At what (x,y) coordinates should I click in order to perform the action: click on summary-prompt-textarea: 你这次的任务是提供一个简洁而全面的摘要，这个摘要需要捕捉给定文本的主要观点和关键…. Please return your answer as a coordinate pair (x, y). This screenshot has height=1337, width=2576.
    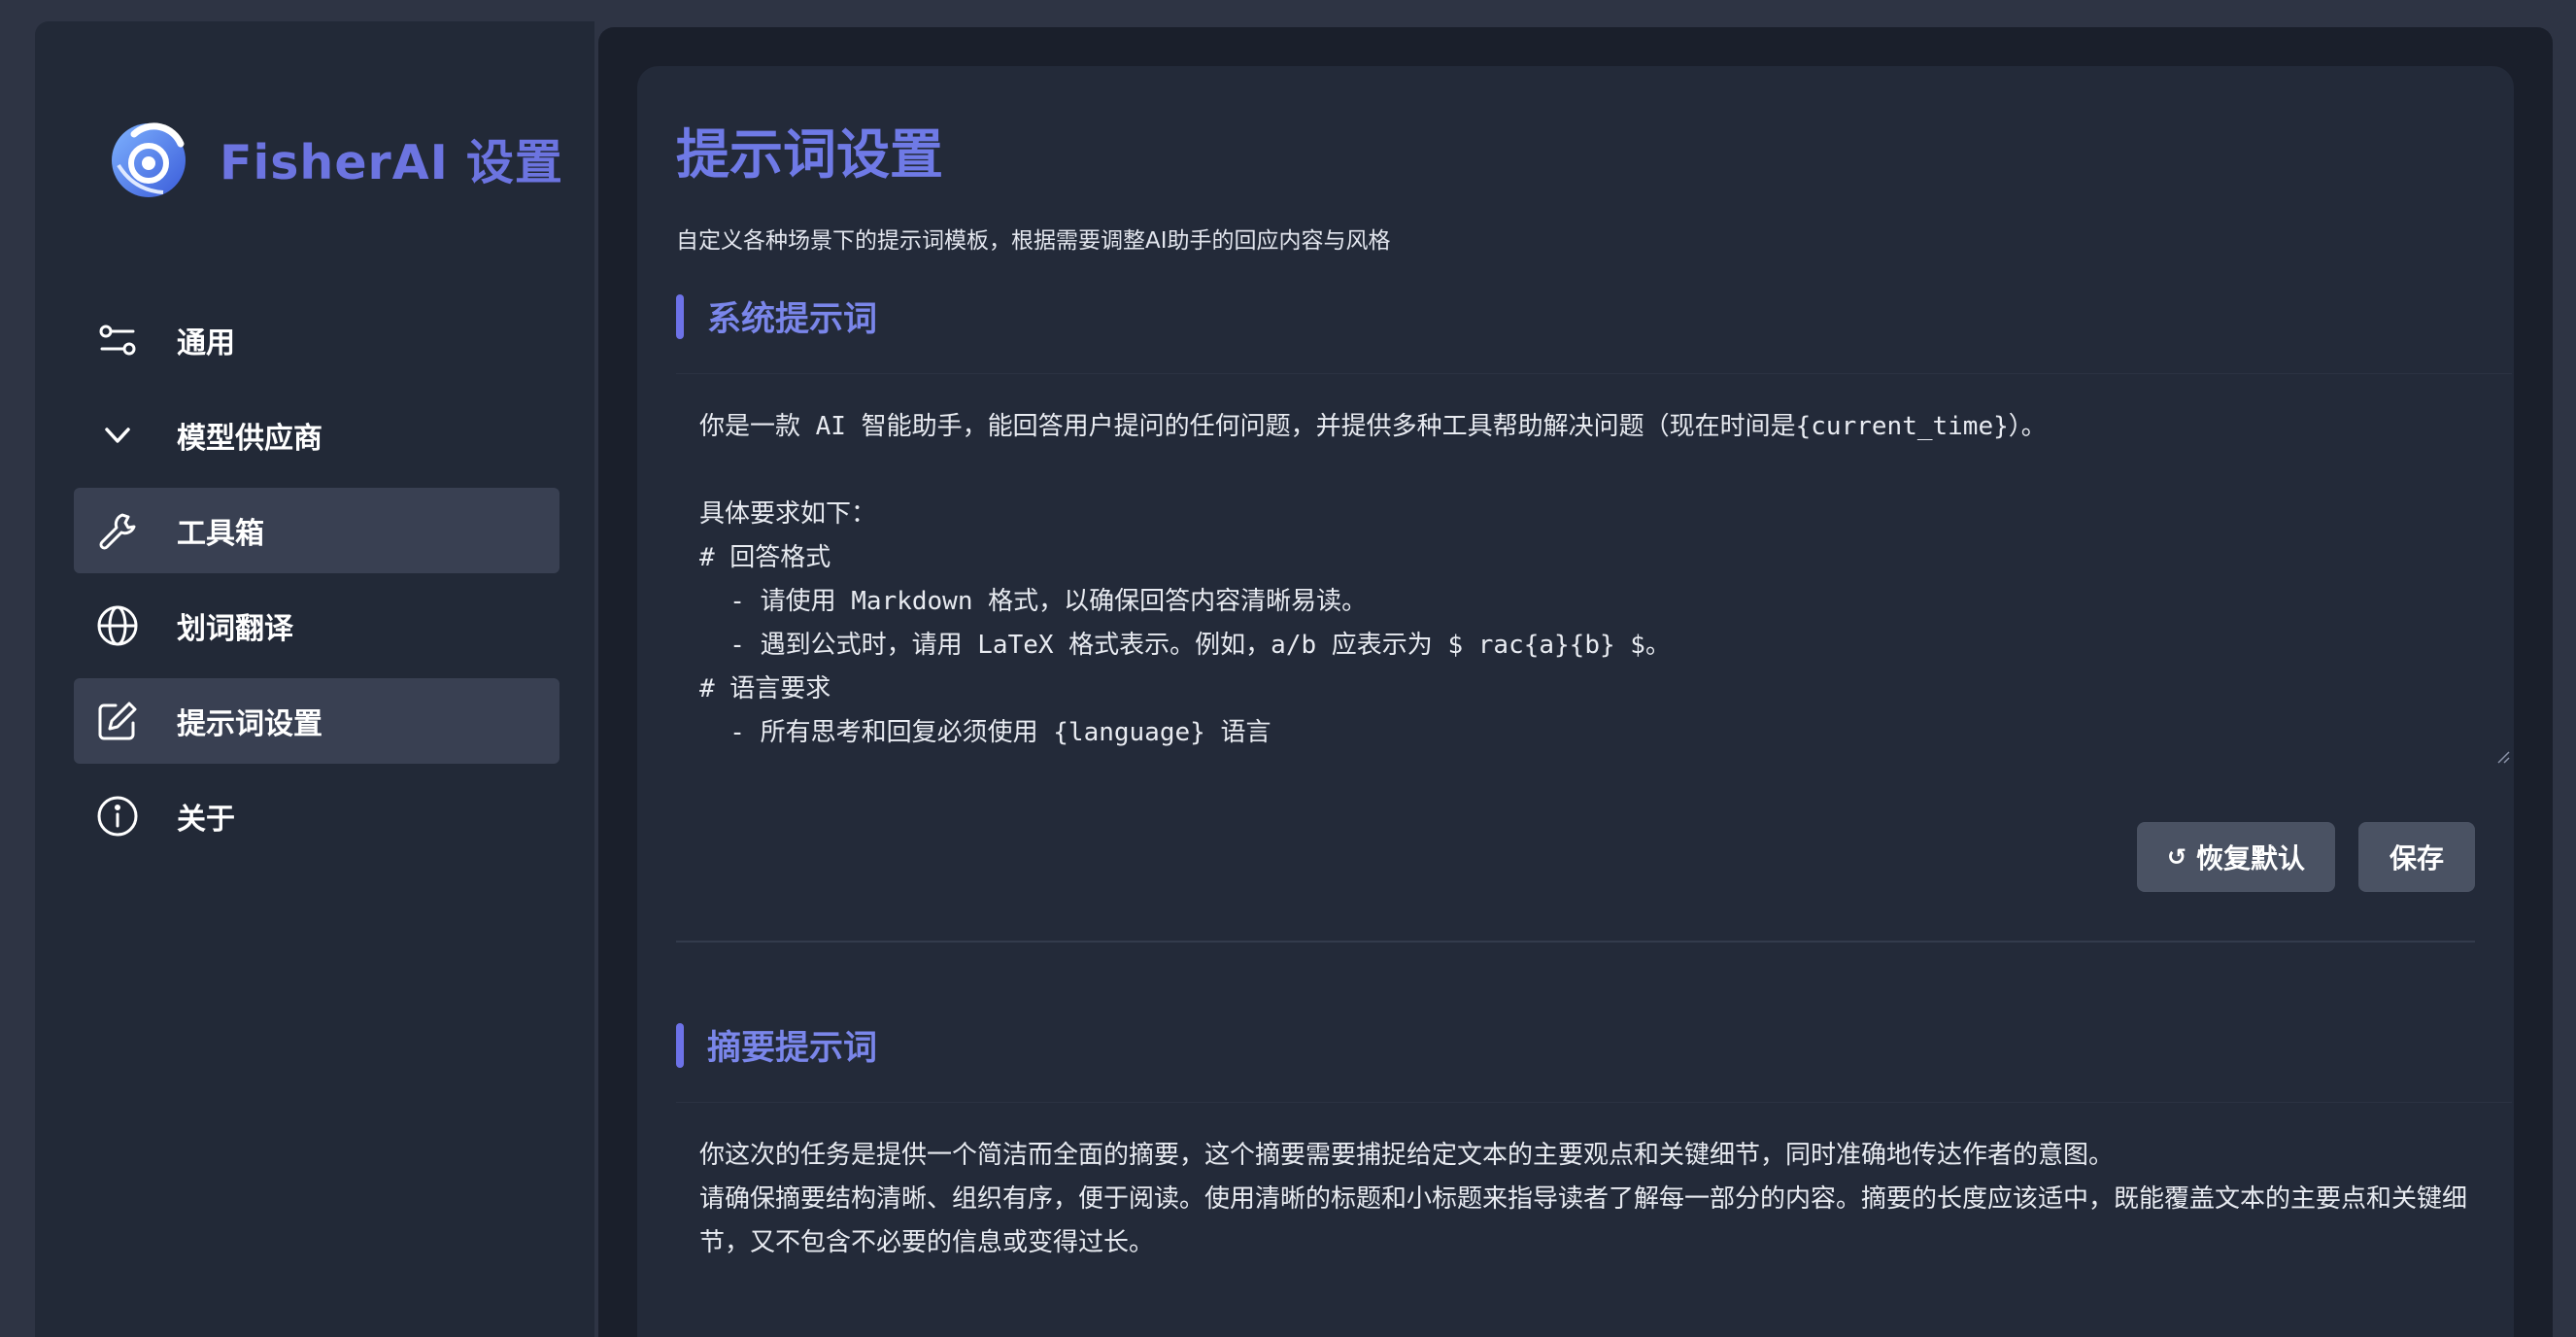
    Looking at the image, I should click on (1594, 1220).